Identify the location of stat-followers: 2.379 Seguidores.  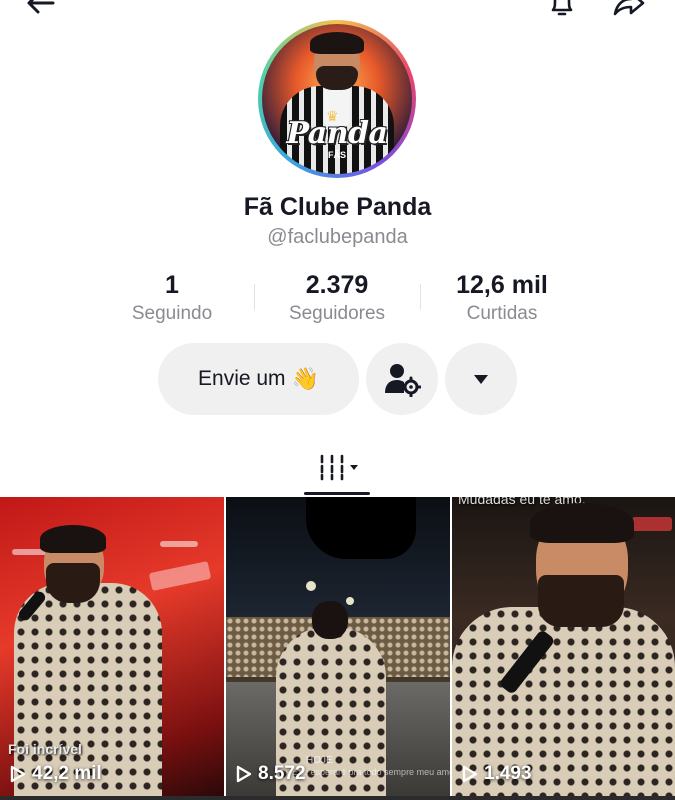
(337, 298).